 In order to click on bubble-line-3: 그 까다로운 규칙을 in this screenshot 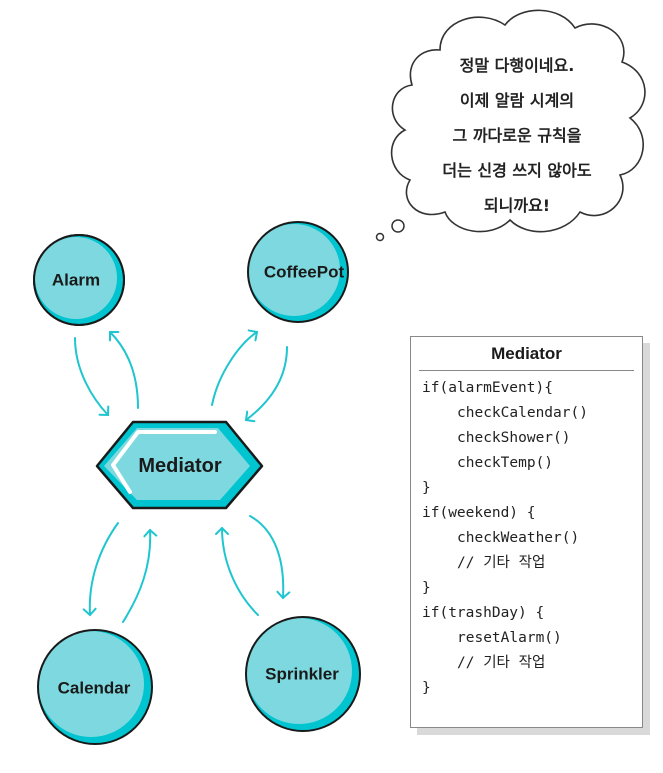, I will do `click(517, 135)`.